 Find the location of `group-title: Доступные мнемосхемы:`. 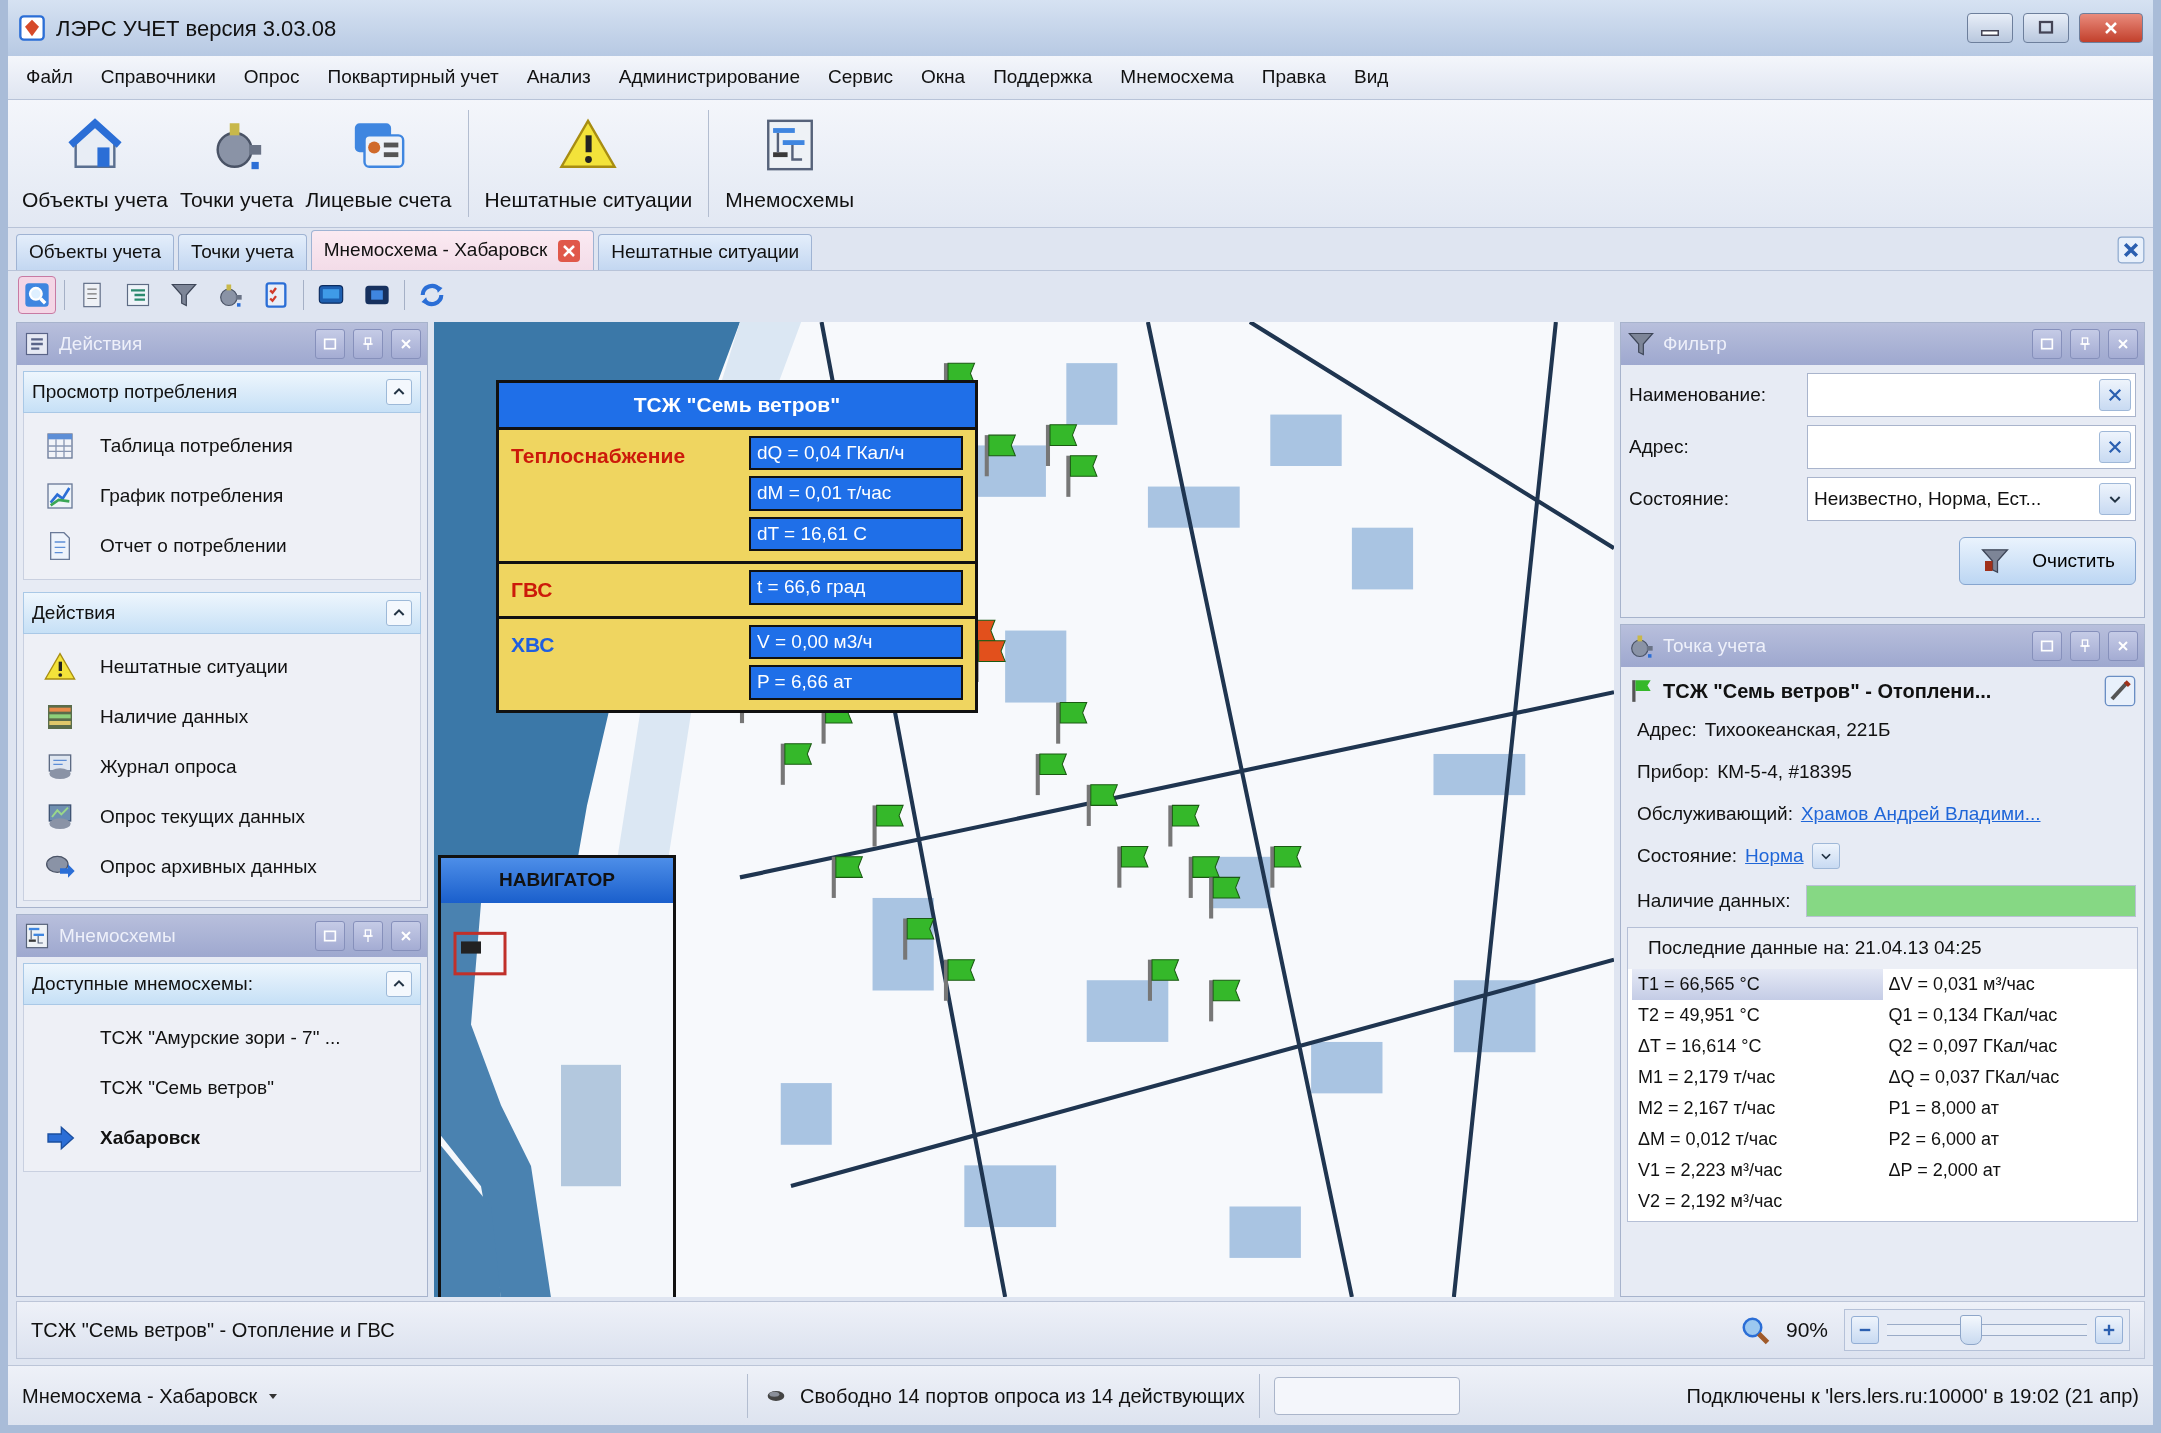

group-title: Доступные мнемосхемы: is located at coordinates (143, 983).